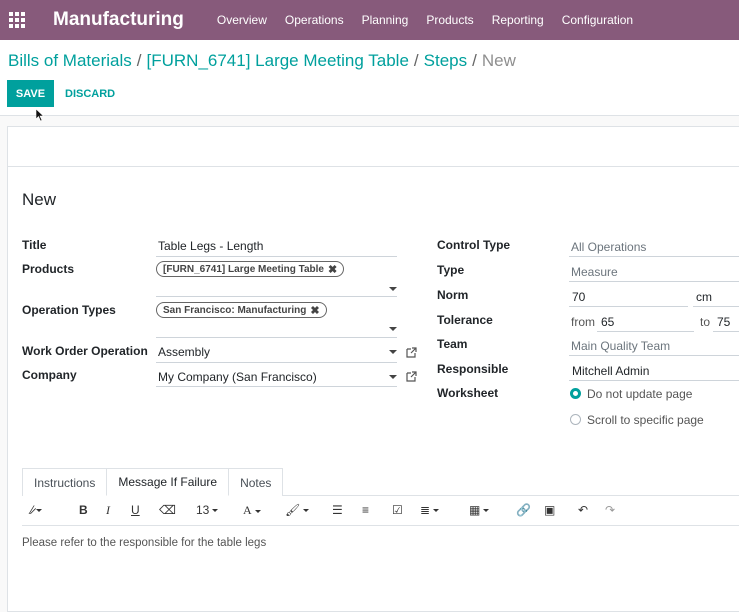  I want to click on type-label: Type, so click(451, 270).